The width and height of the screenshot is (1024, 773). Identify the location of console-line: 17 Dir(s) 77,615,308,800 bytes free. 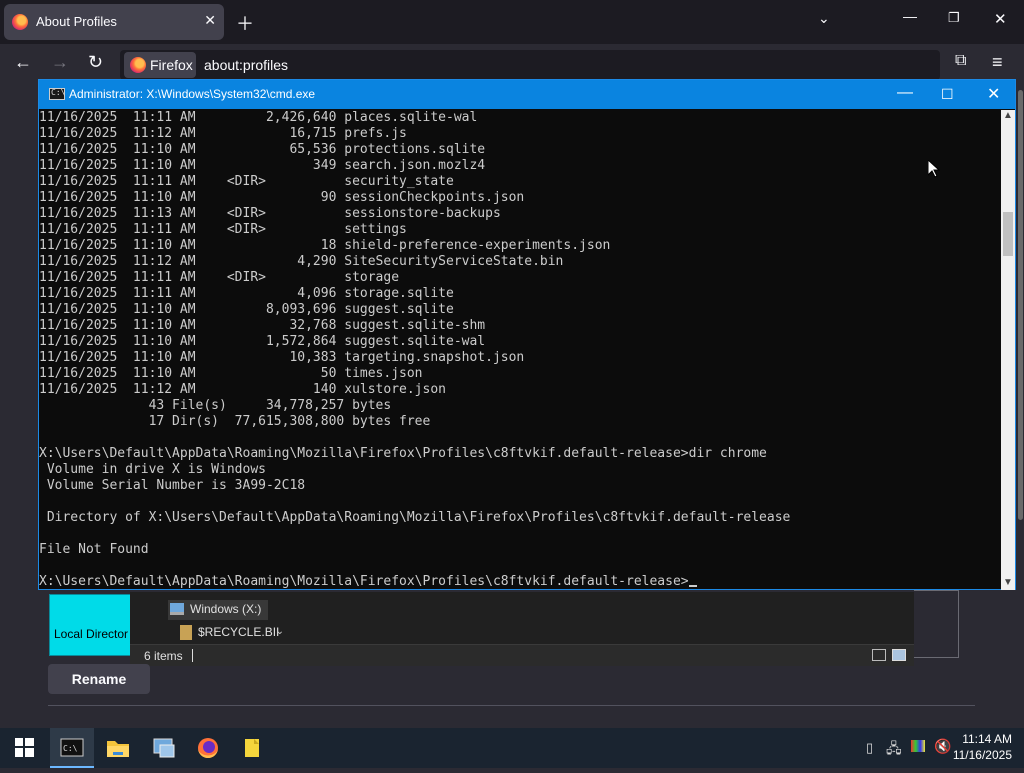
(235, 421).